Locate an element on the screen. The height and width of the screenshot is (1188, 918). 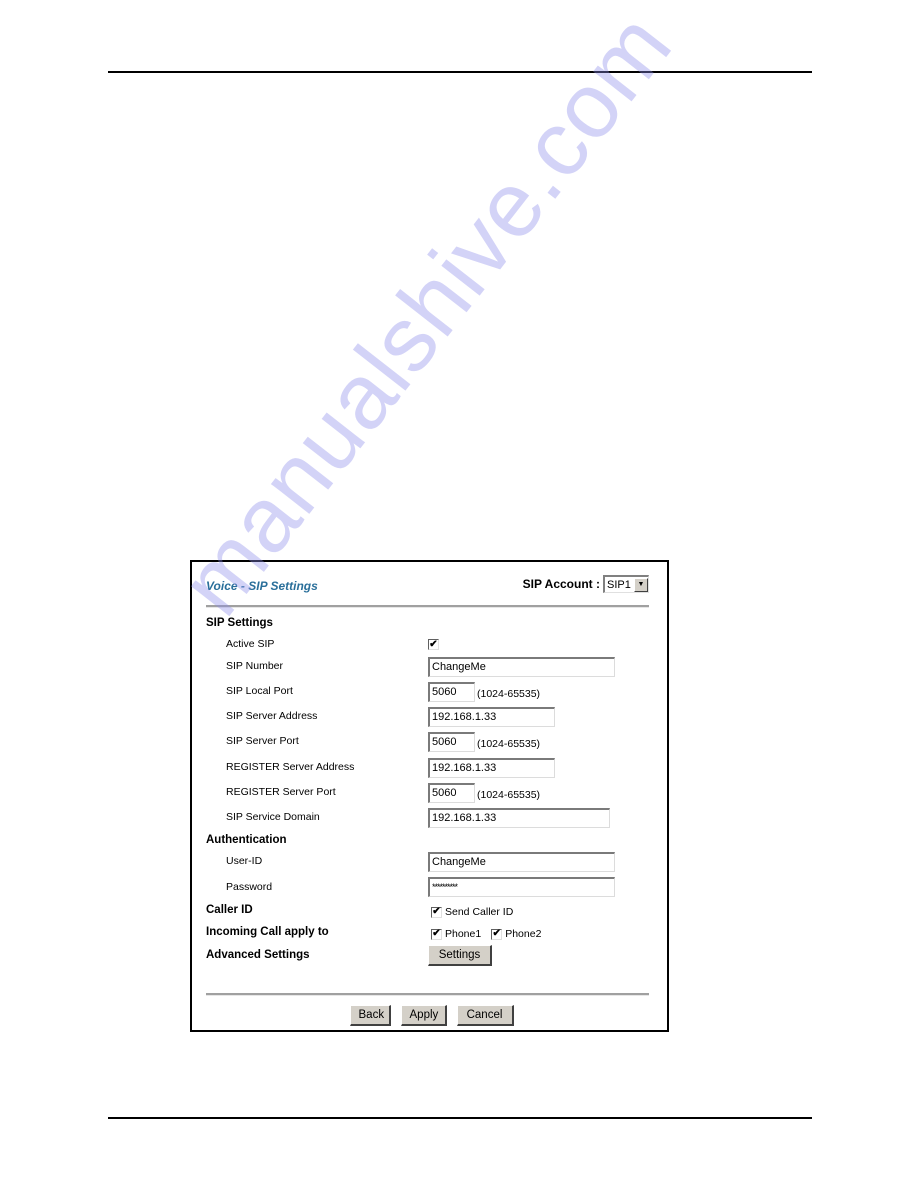
sip-service-domain-label: SIP Service Domain is located at coordinates (273, 817).